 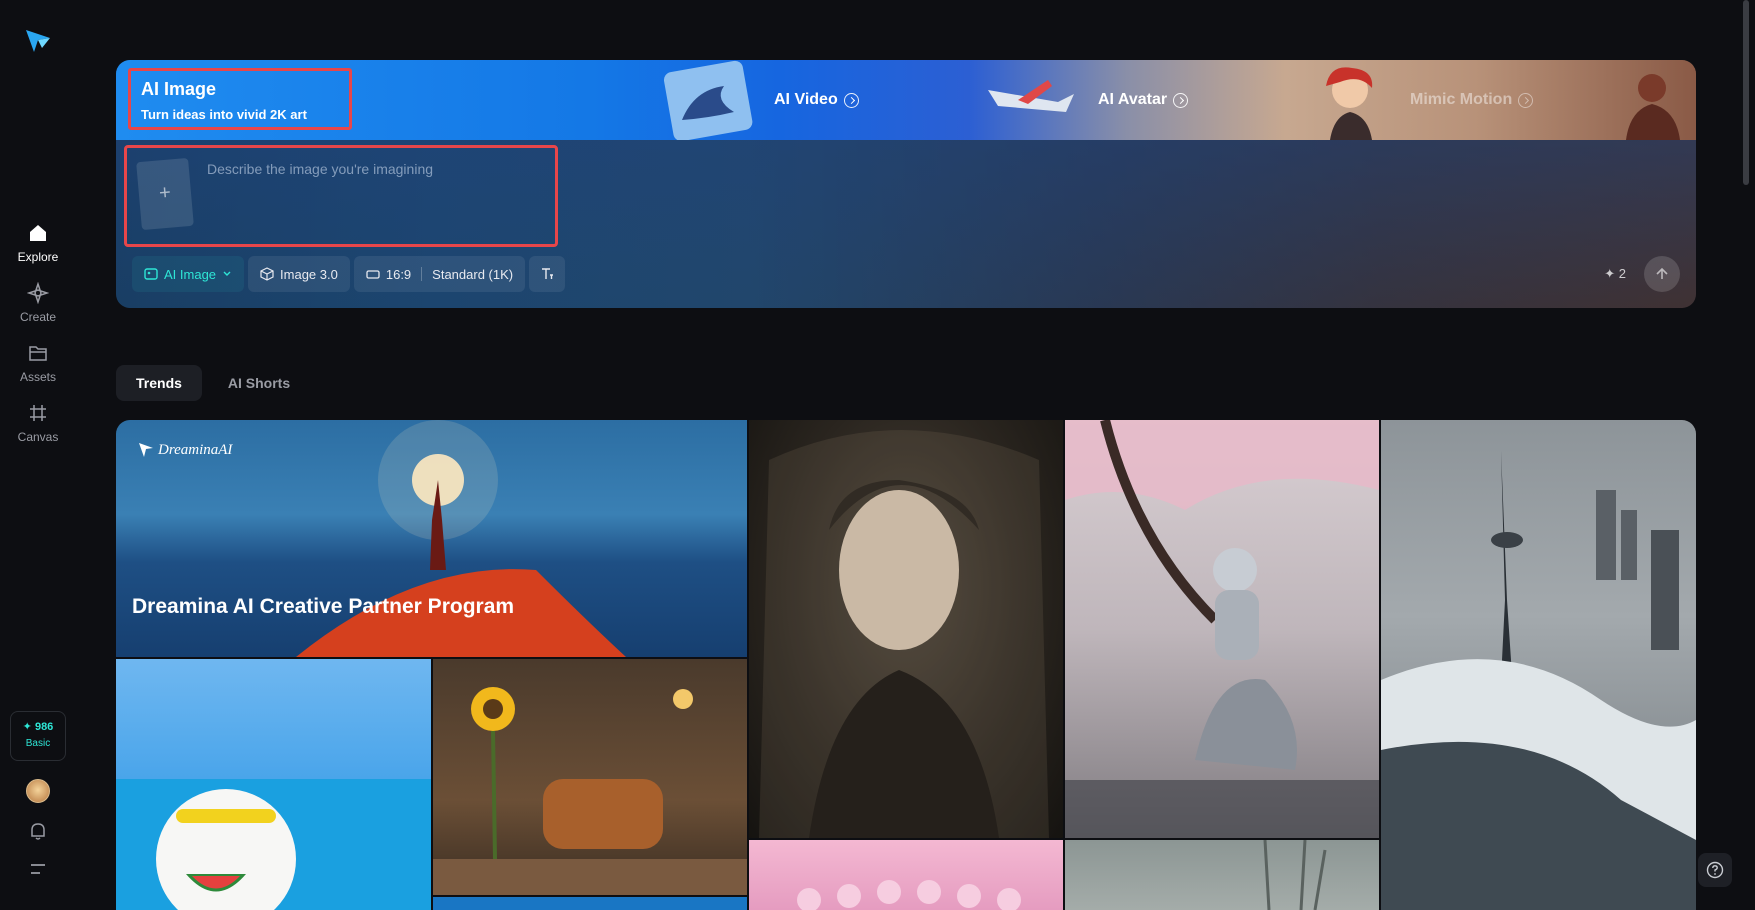 I want to click on ratio-quality-select: 16:9 Standard (1K), so click(x=439, y=274).